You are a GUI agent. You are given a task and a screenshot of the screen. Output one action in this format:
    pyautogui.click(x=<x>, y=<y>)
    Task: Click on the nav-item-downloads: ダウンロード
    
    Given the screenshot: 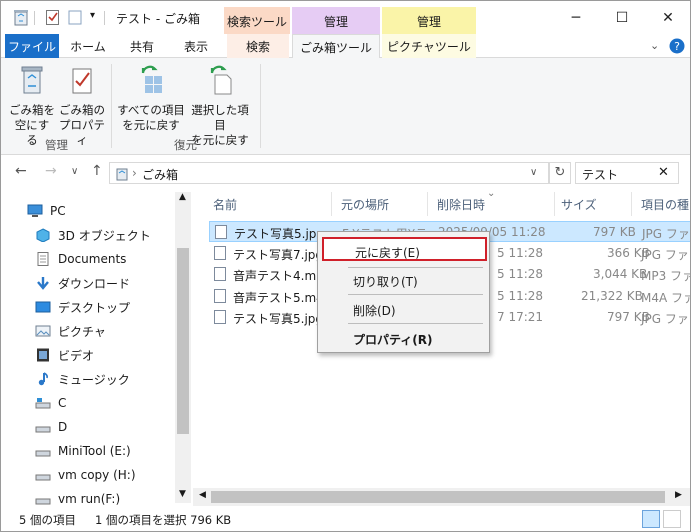 What is the action you would take?
    pyautogui.click(x=82, y=283)
    